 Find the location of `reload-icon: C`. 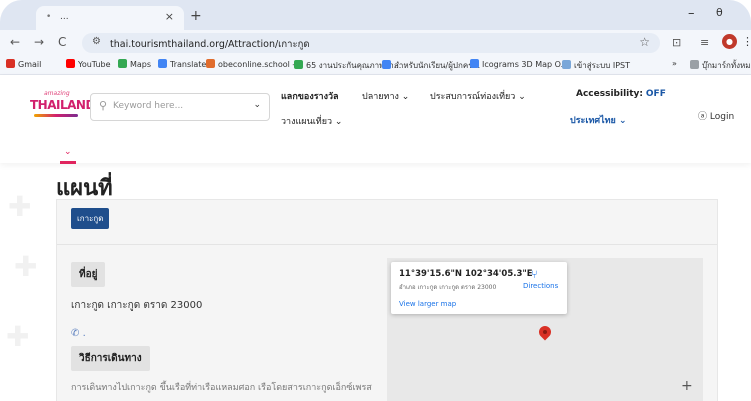

reload-icon: C is located at coordinates (62, 42).